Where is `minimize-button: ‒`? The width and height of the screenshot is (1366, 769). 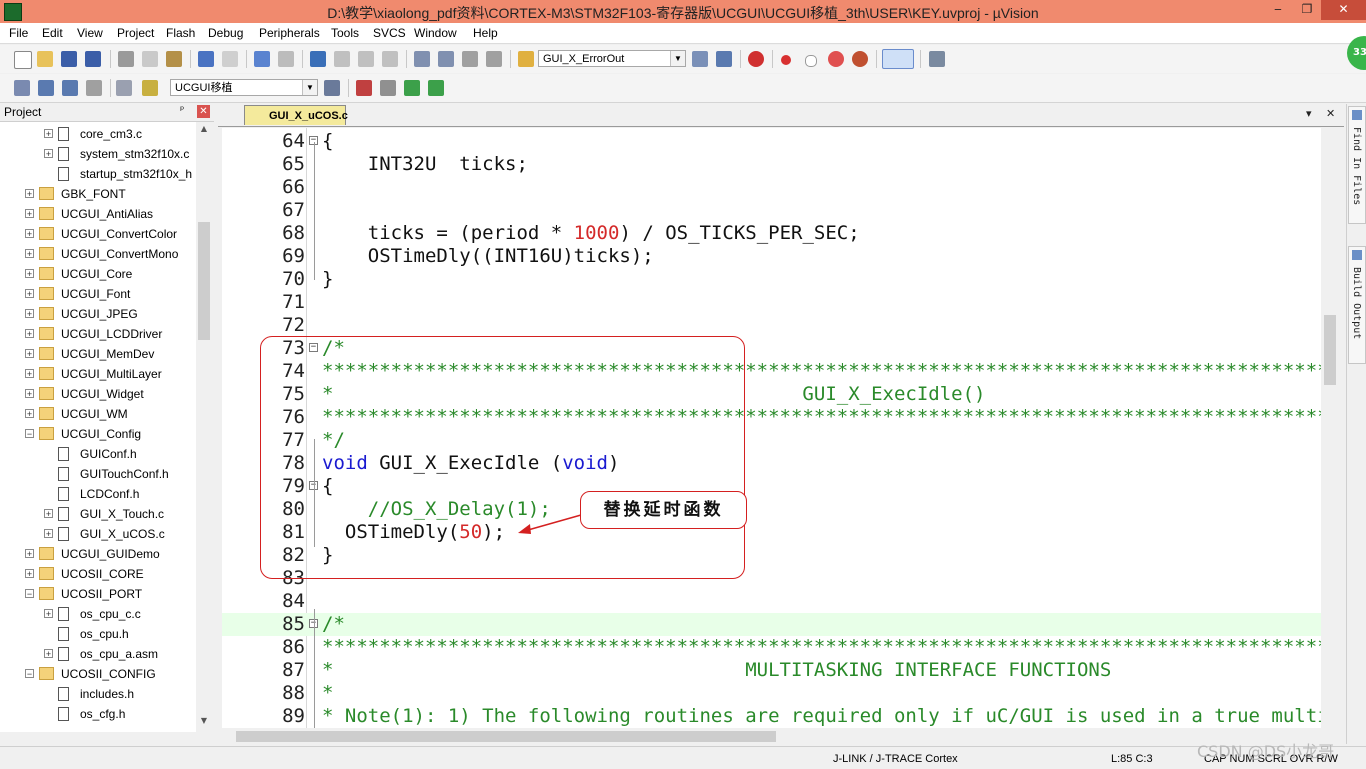 minimize-button: ‒ is located at coordinates (1278, 10).